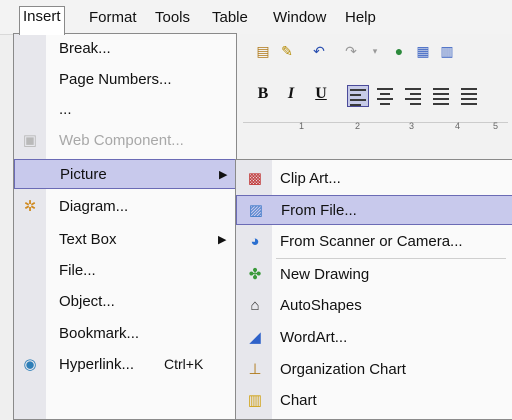  Describe the element at coordinates (469, 95) in the screenshot. I see `line-spacing-icon` at that location.